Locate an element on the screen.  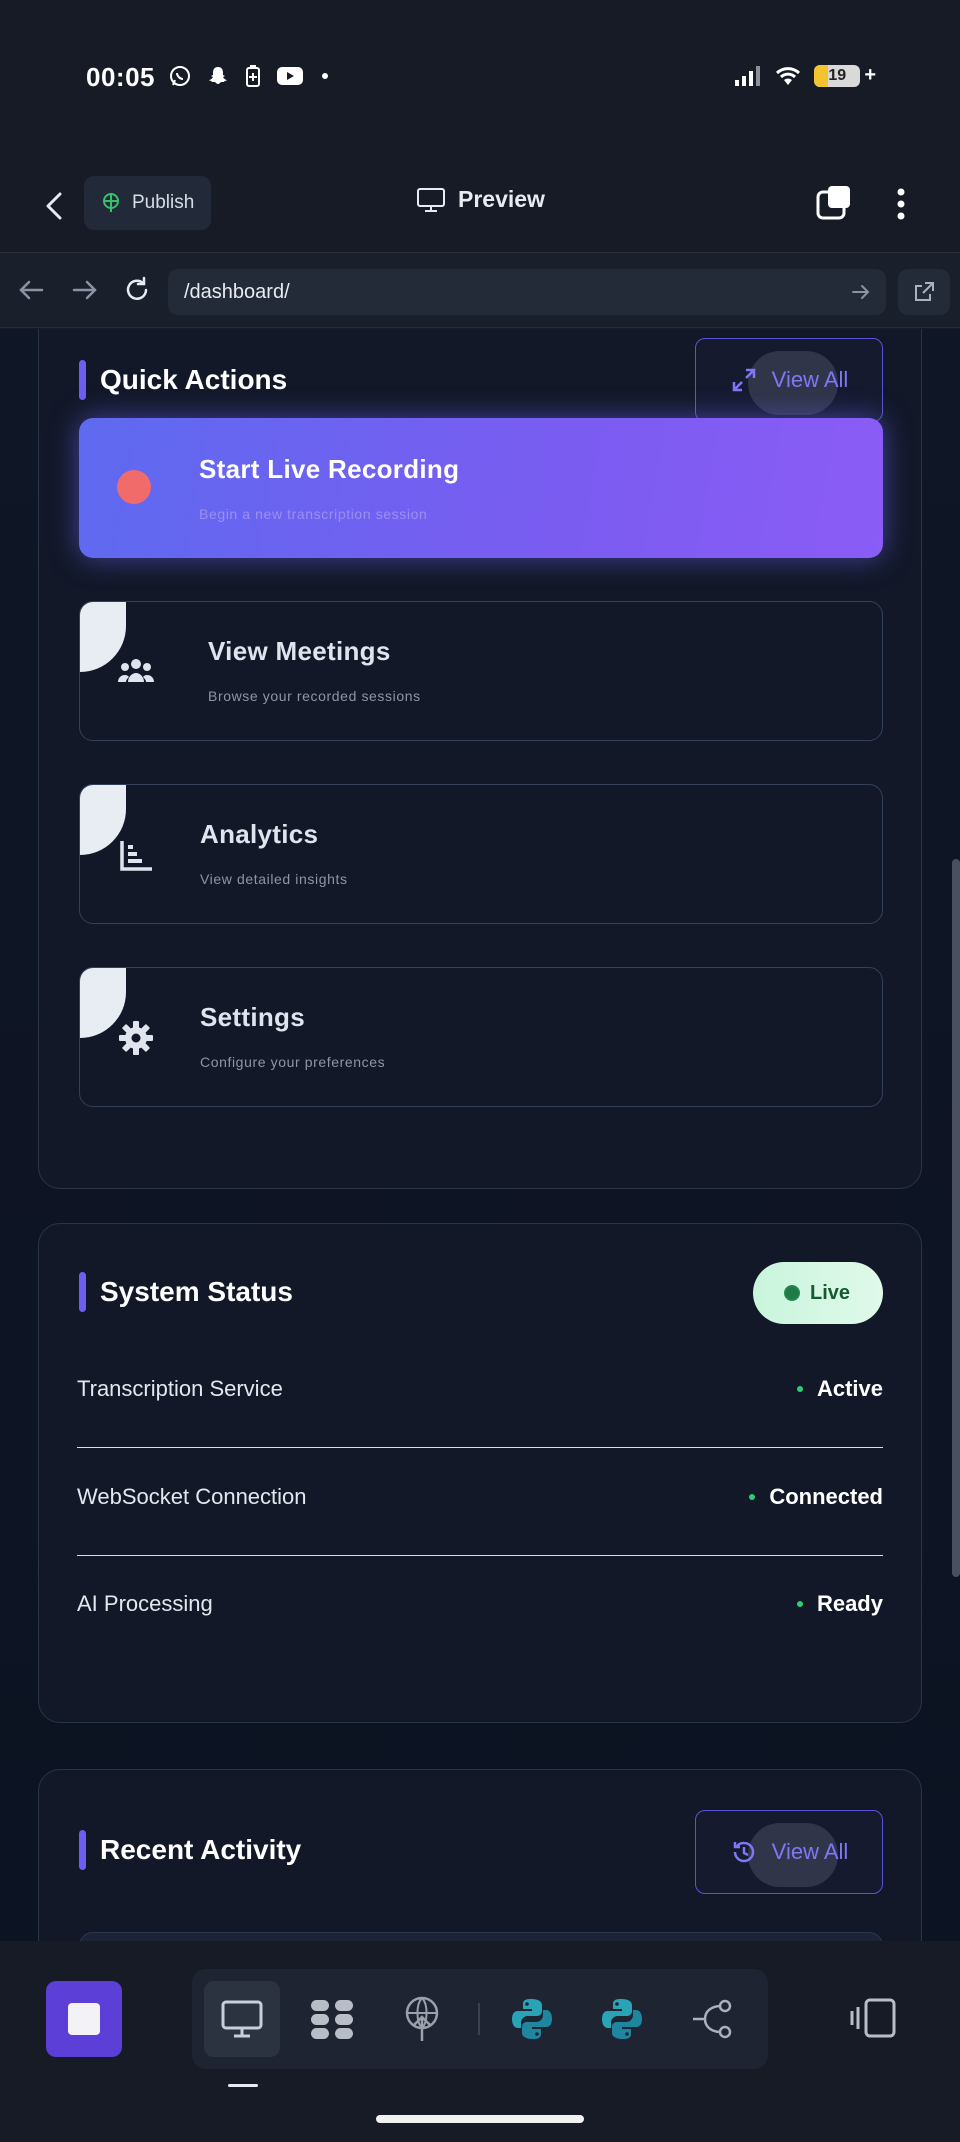
publish-button: Publish is located at coordinates (147, 203).